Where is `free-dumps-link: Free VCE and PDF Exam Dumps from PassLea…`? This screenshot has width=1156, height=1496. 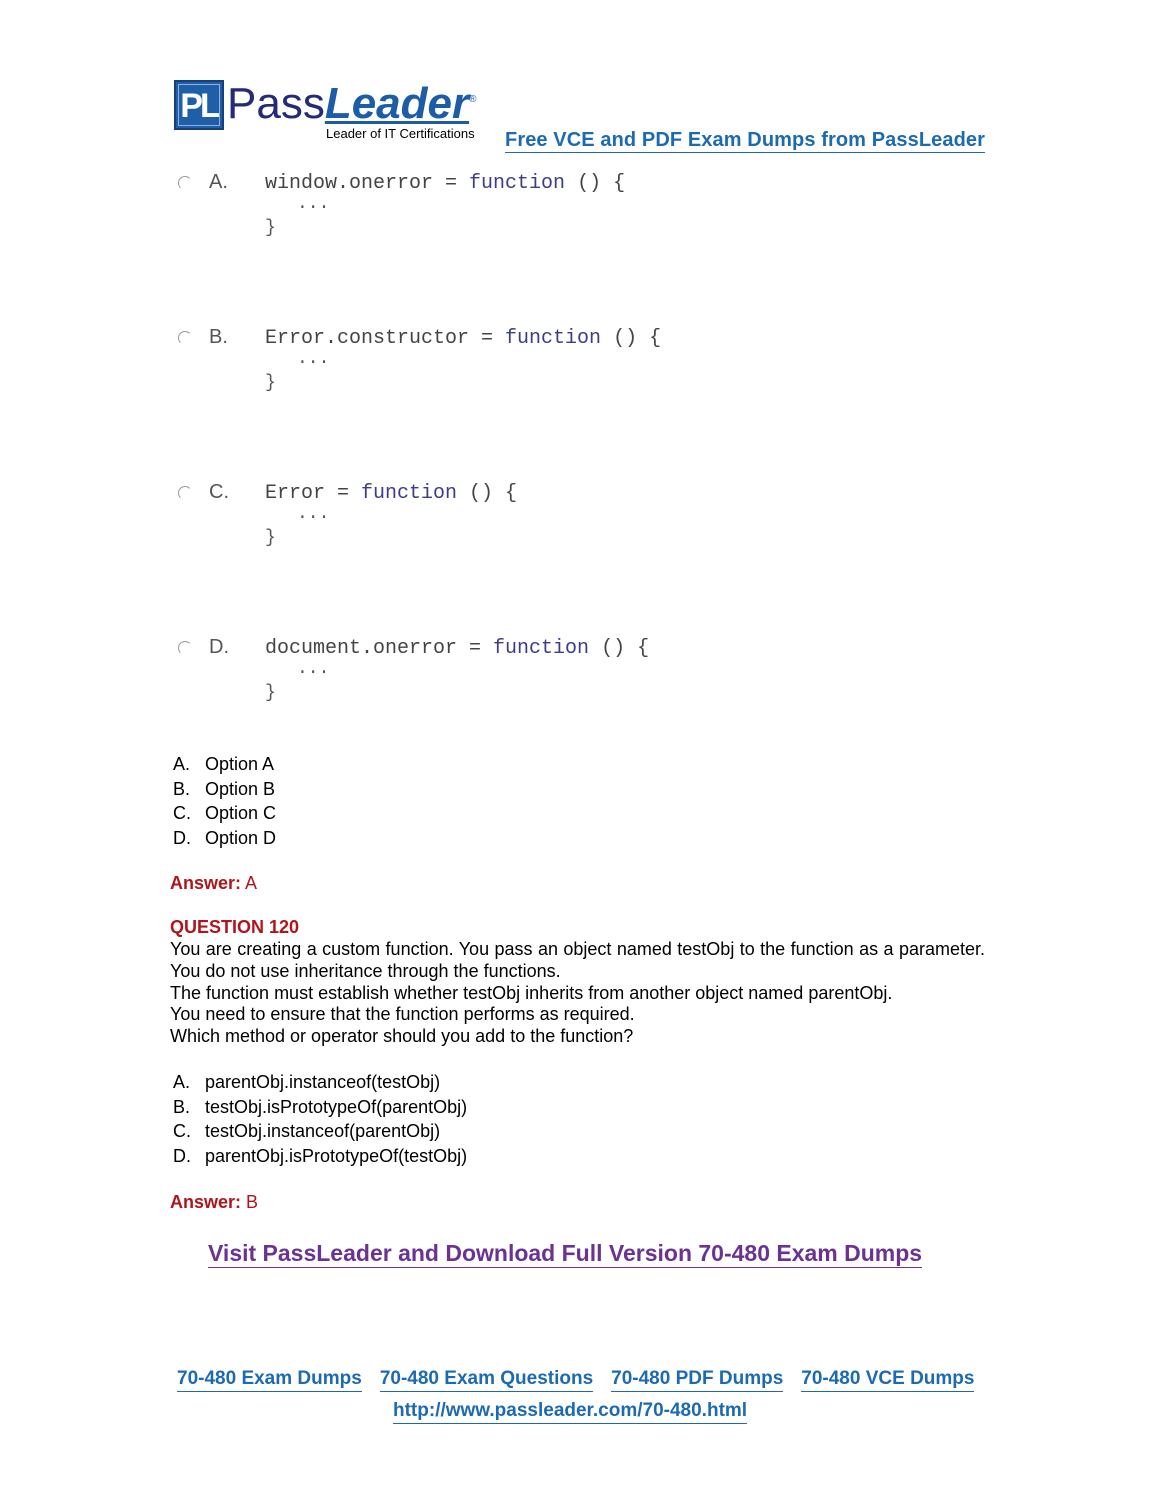
free-dumps-link: Free VCE and PDF Exam Dumps from PassLea… is located at coordinates (745, 141).